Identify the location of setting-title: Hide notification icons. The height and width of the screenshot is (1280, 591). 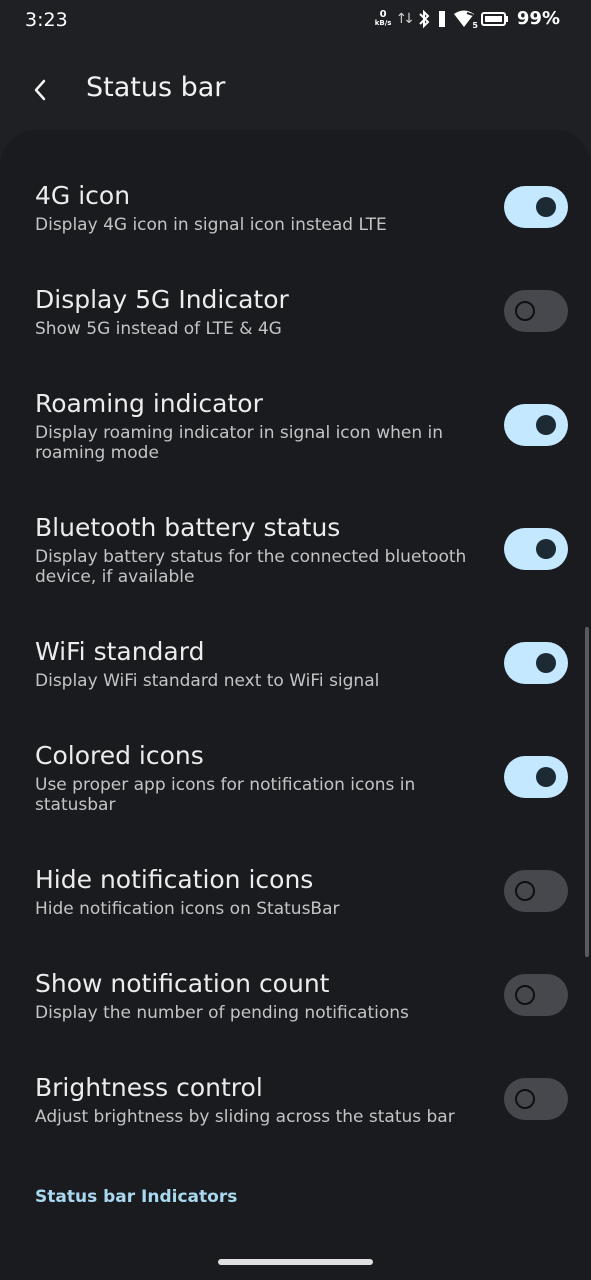
(174, 879).